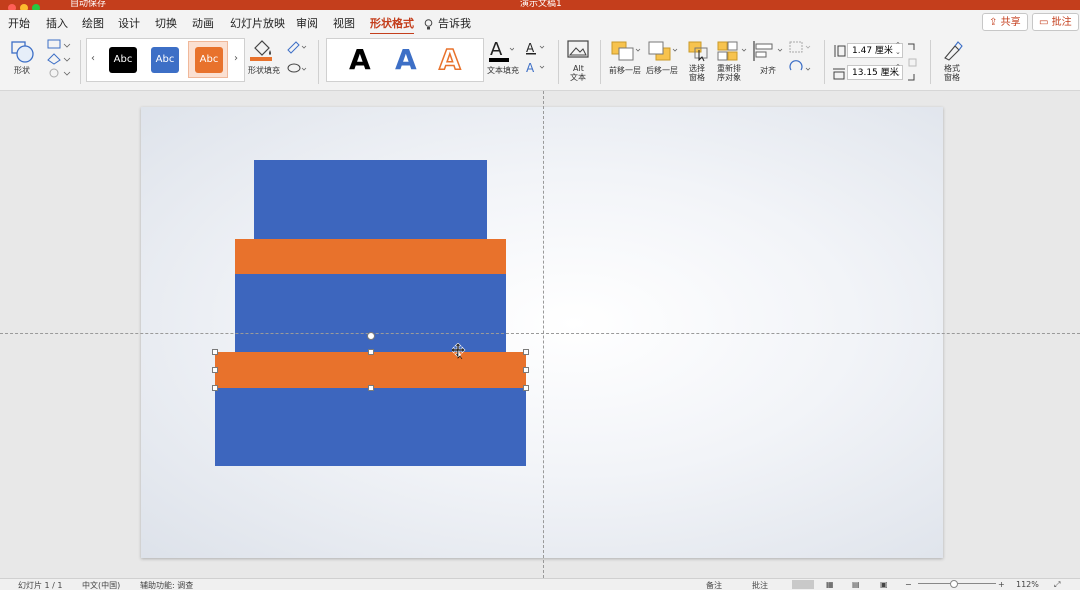 This screenshot has height=590, width=1080. I want to click on alt-text-icon, so click(579, 52).